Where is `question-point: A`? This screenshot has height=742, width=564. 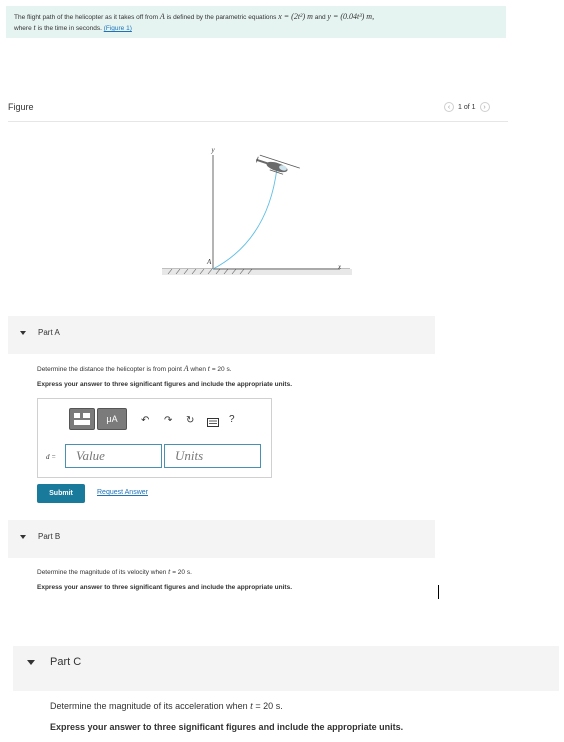
question-point: A is located at coordinates (186, 368).